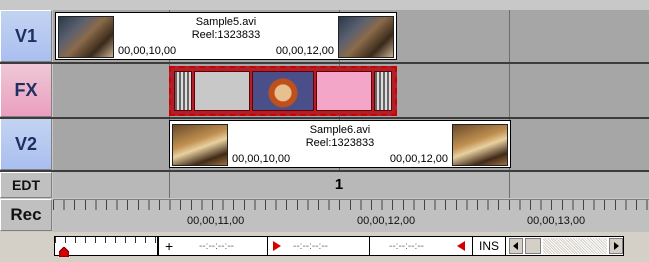  I want to click on fx-effect-icon, so click(283, 91).